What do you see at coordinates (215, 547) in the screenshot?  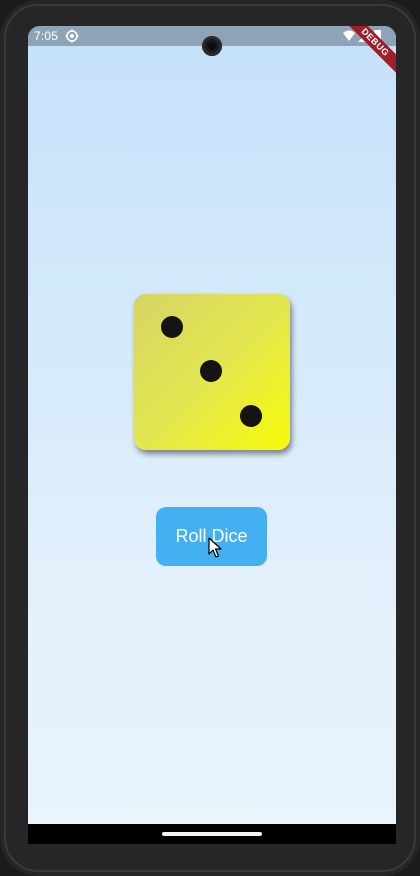 I see `mouse-cursor-icon` at bounding box center [215, 547].